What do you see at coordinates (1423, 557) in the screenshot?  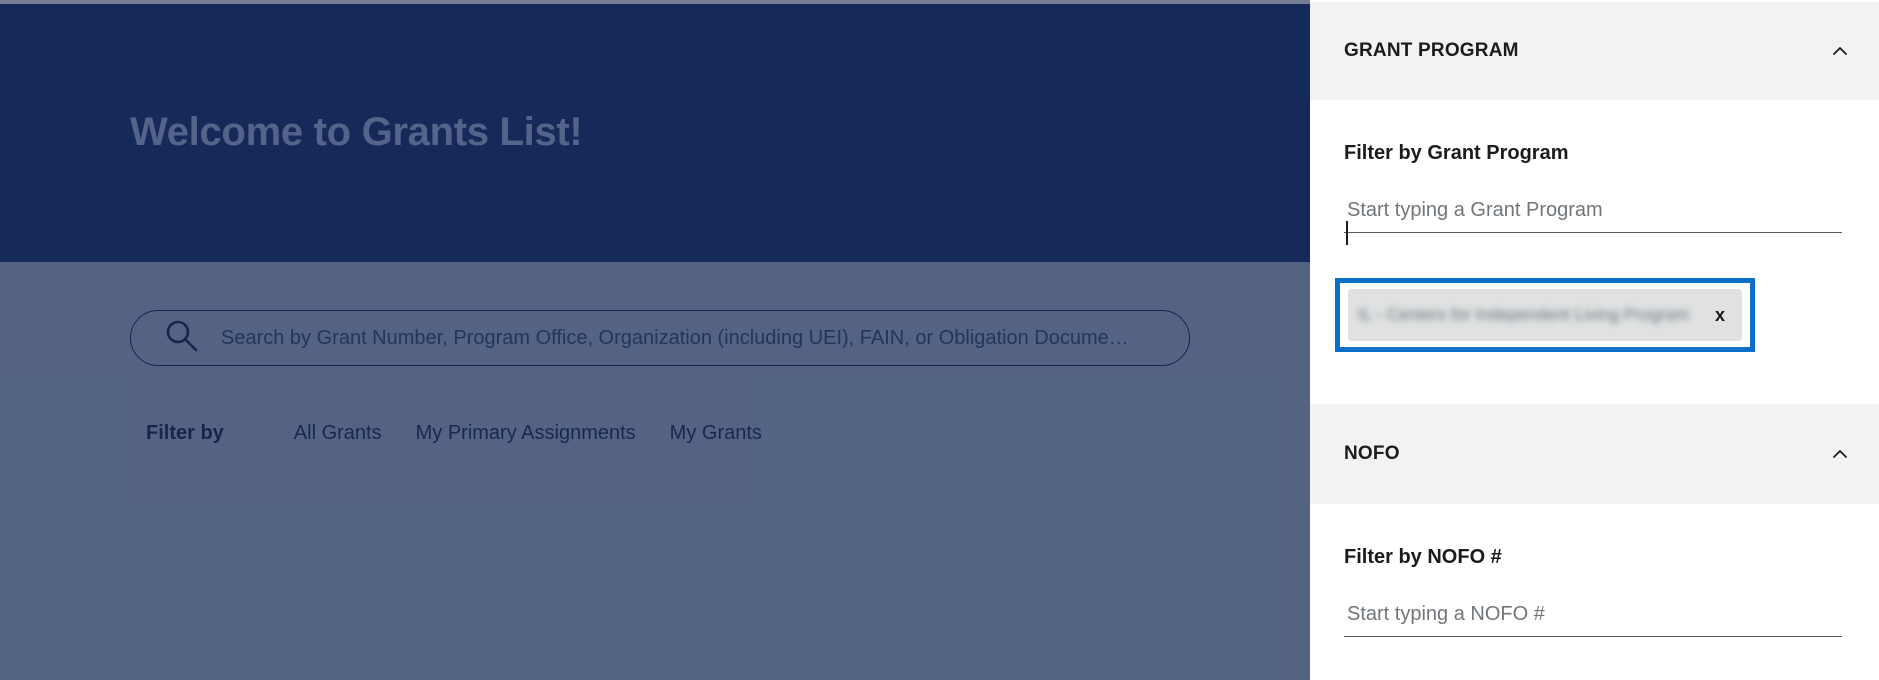 I see `nofo-field-label: Filter by NOFO #` at bounding box center [1423, 557].